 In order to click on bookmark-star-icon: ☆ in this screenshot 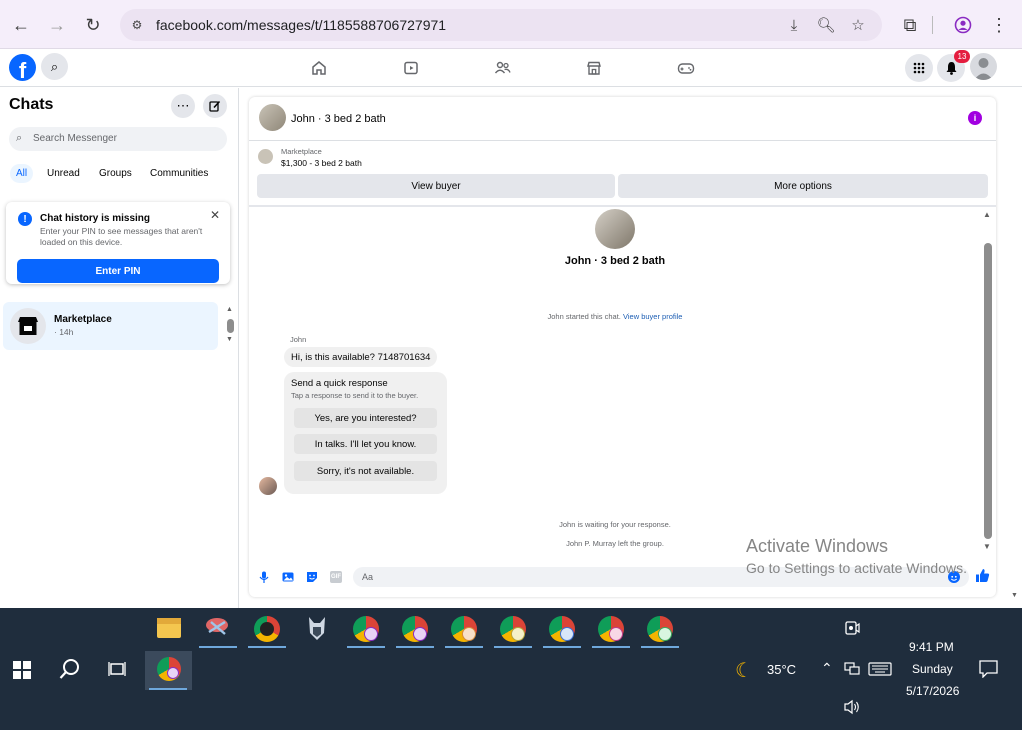, I will do `click(858, 25)`.